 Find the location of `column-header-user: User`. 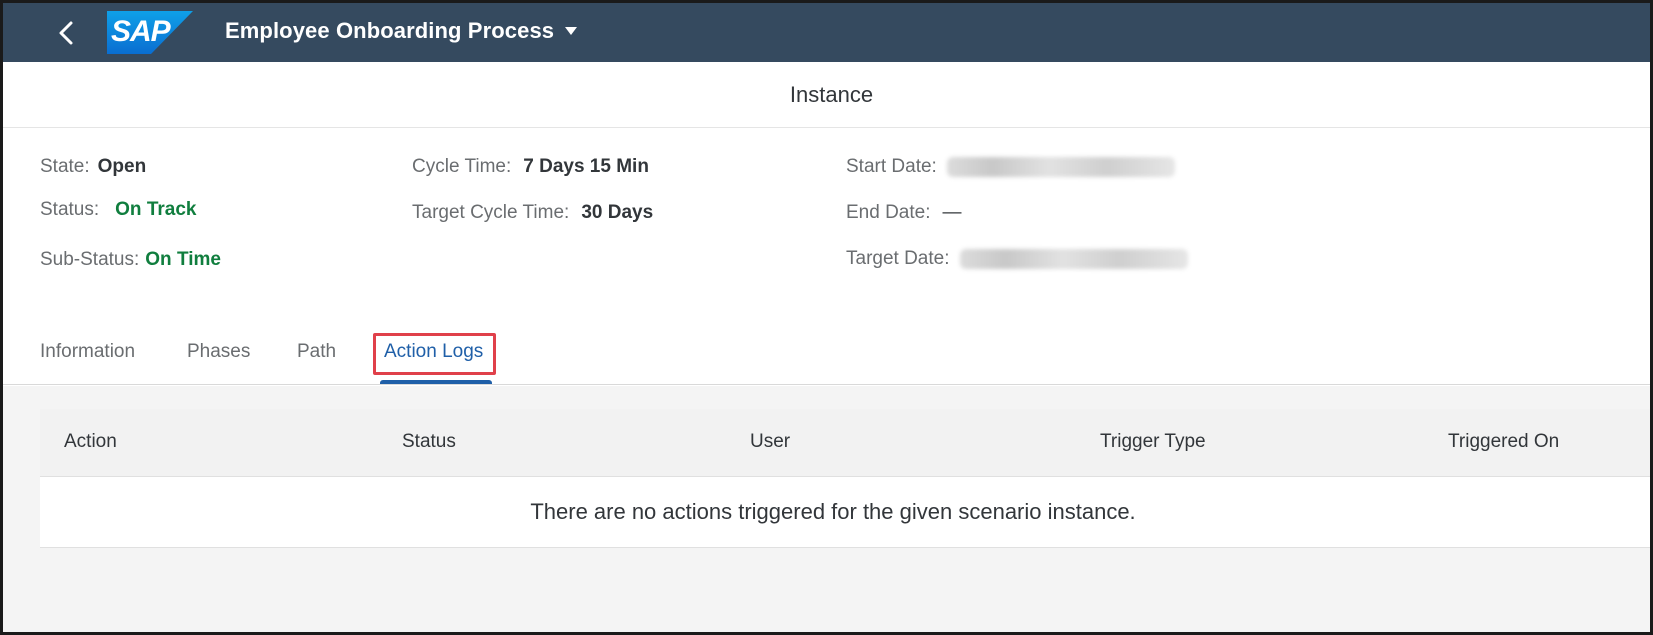

column-header-user: User is located at coordinates (770, 442).